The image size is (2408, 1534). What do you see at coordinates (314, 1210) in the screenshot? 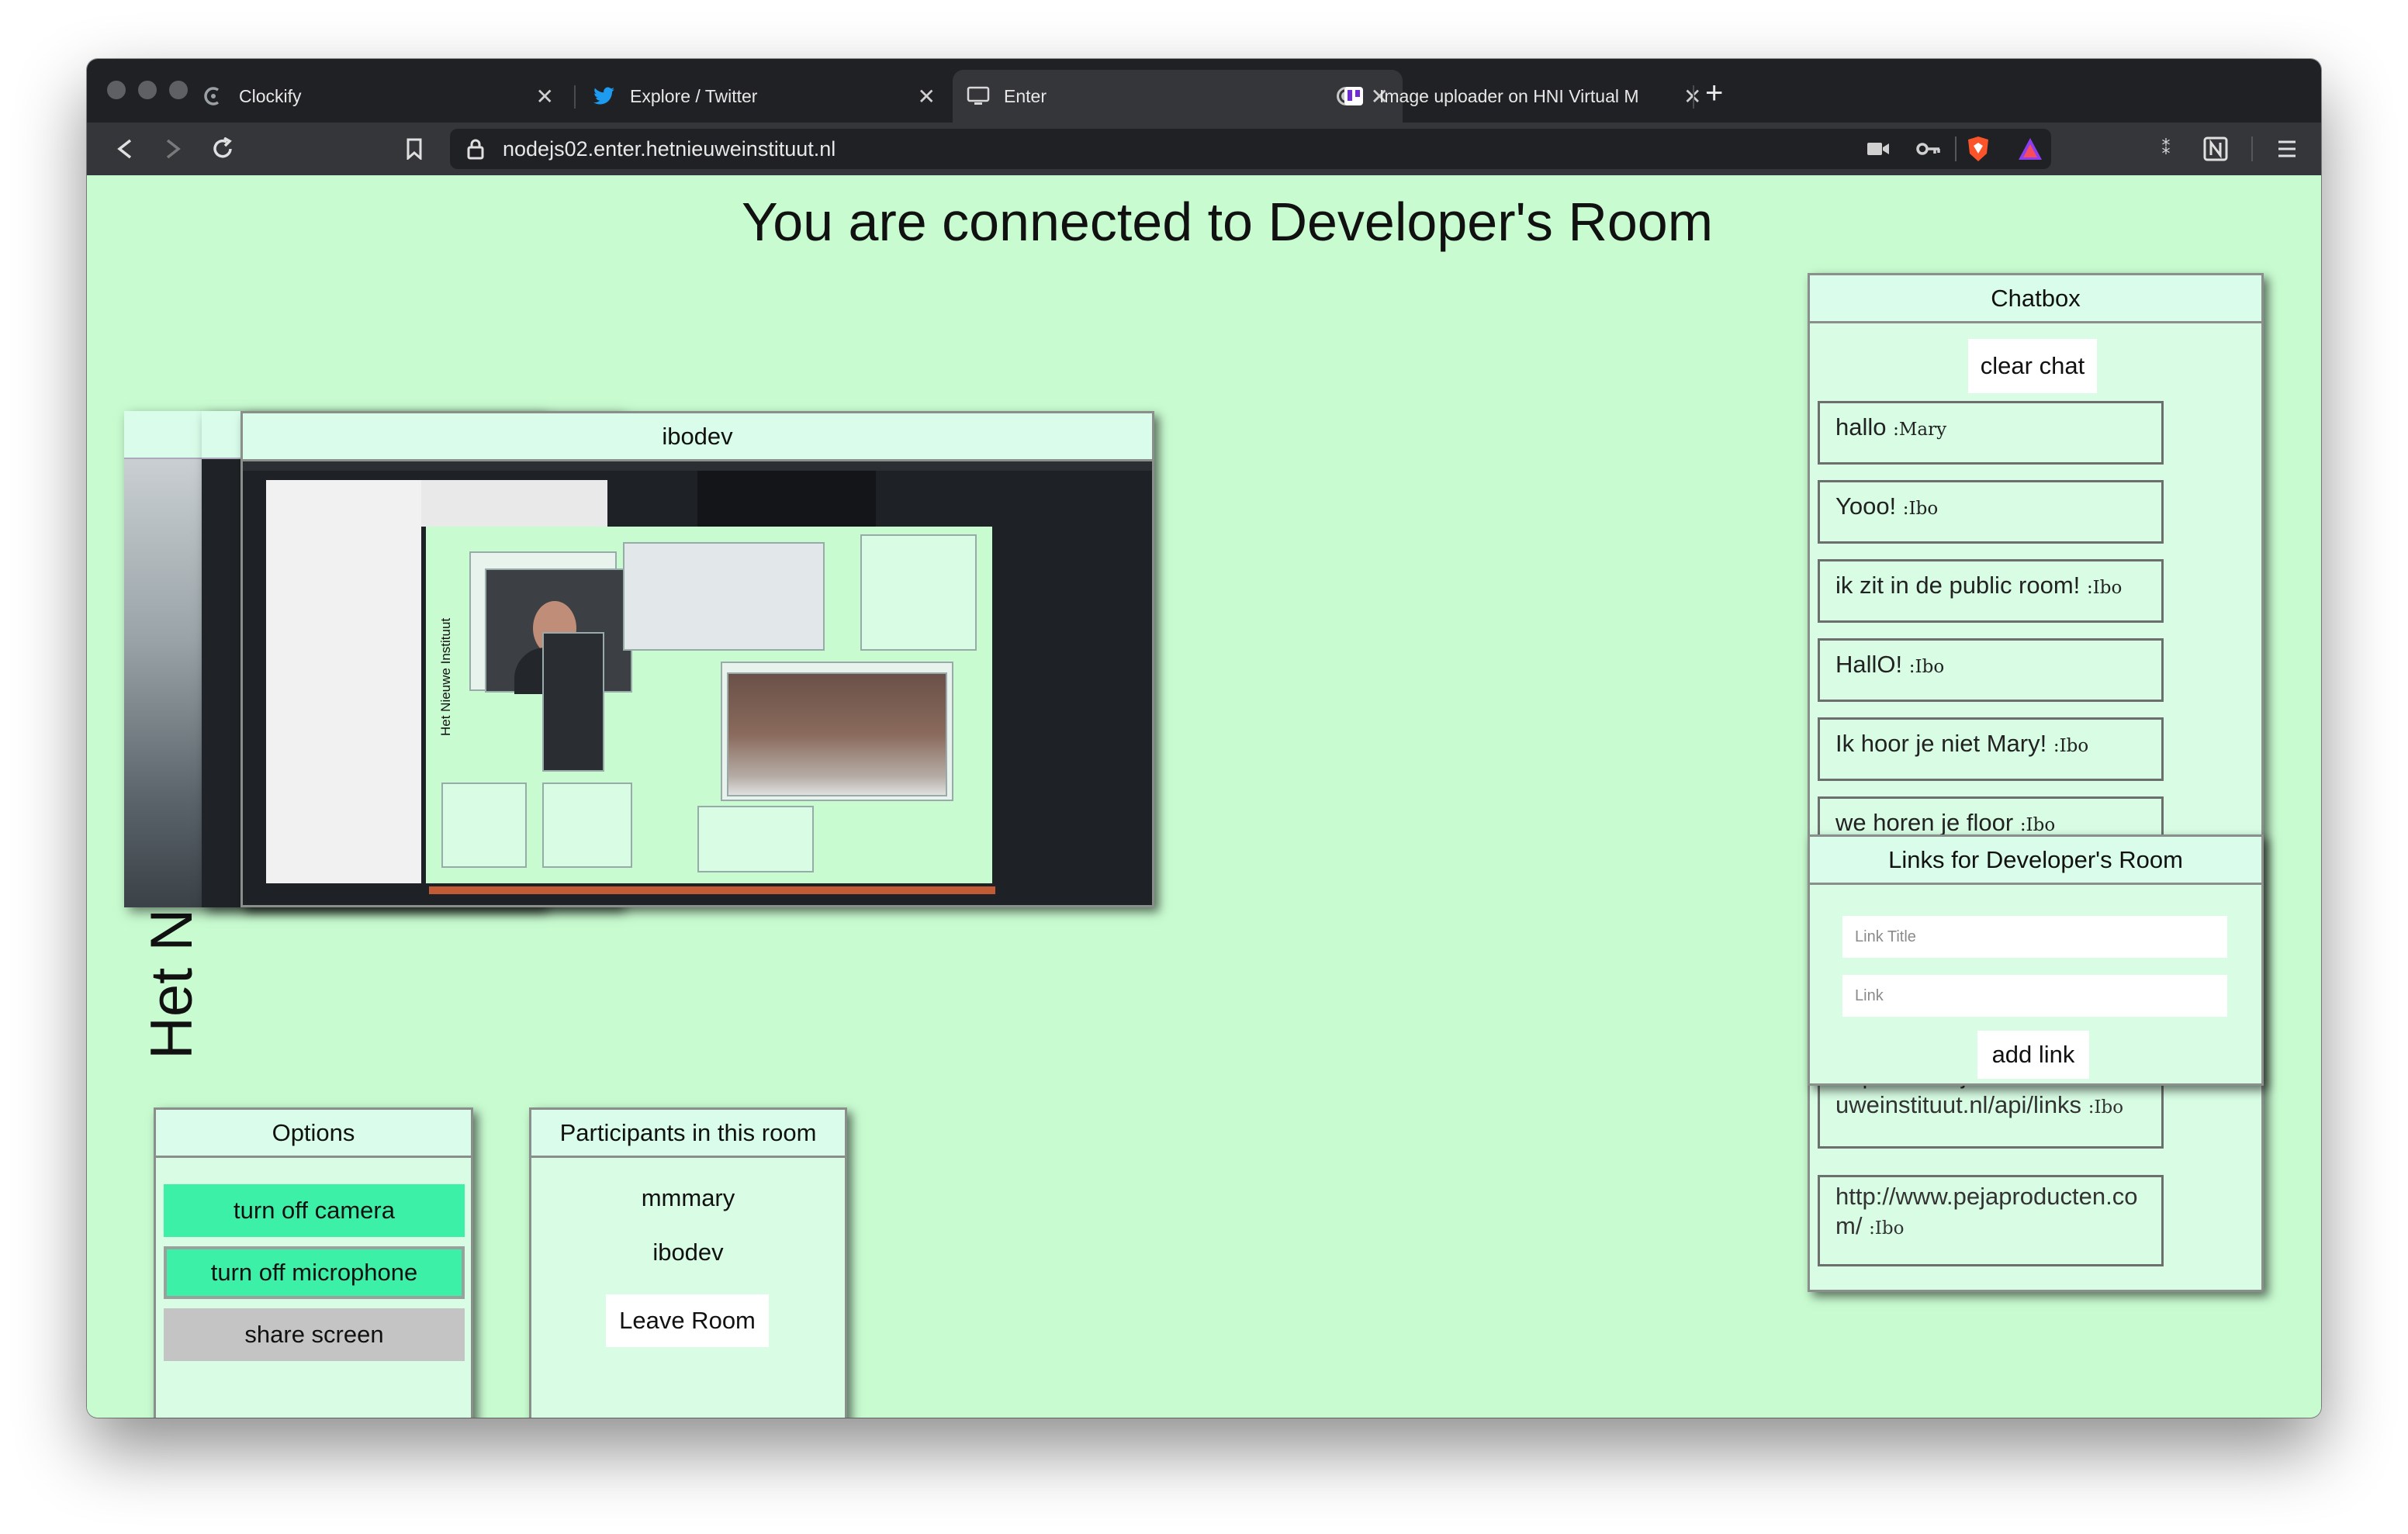
I see `turn-off-camera-button: turn off camera` at bounding box center [314, 1210].